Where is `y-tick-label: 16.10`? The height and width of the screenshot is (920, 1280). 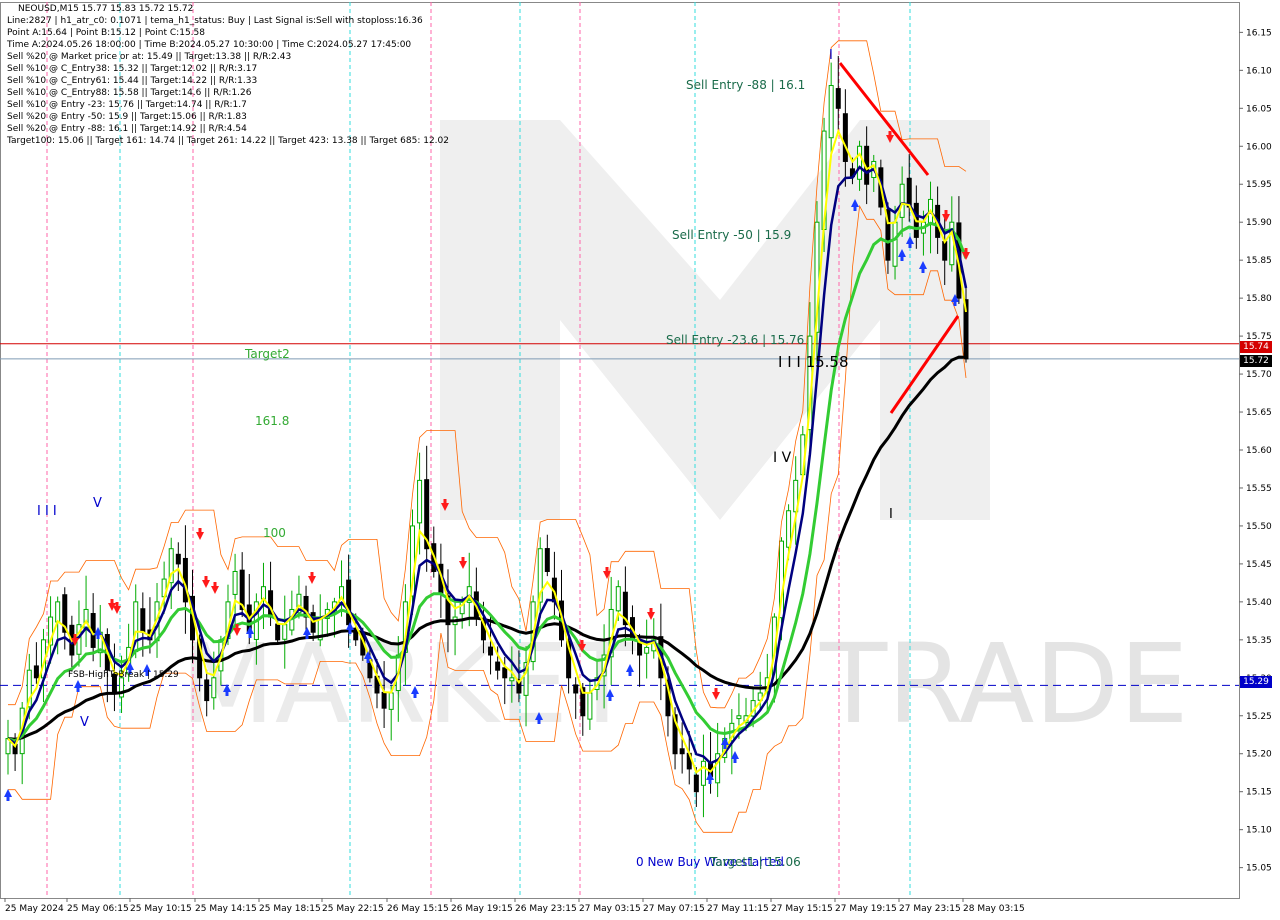 y-tick-label: 16.10 is located at coordinates (1259, 71).